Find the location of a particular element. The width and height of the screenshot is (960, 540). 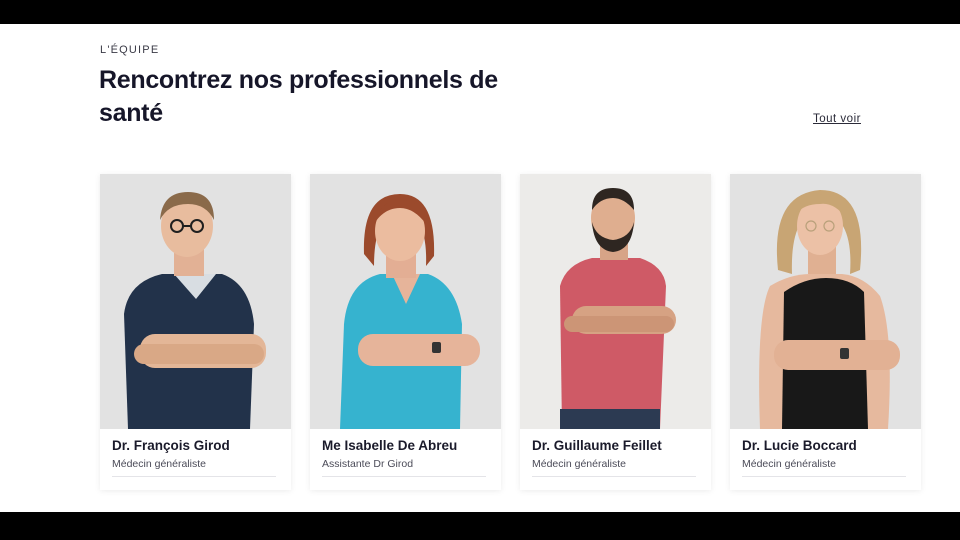

team-member-name: Me Isabelle De Abreu is located at coordinates (390, 445).